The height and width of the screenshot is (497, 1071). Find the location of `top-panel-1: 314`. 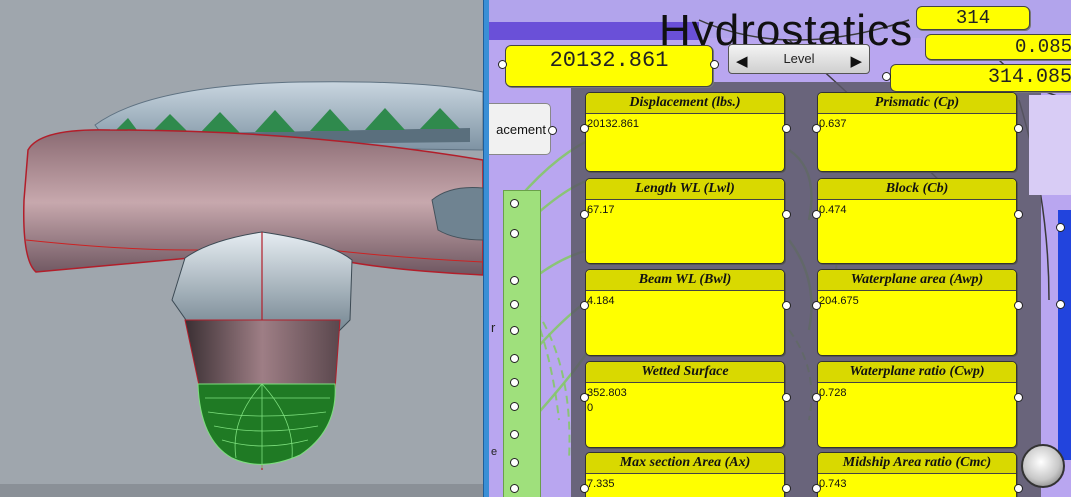

top-panel-1: 314 is located at coordinates (973, 18).